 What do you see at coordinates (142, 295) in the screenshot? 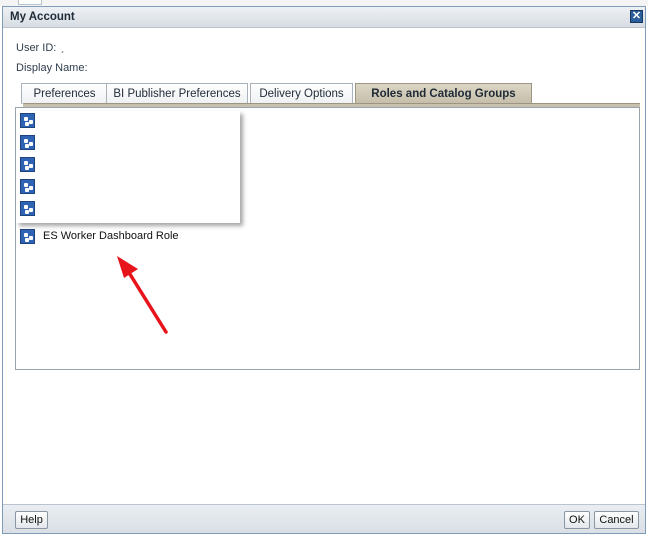
I see `red-arrow-annotation` at bounding box center [142, 295].